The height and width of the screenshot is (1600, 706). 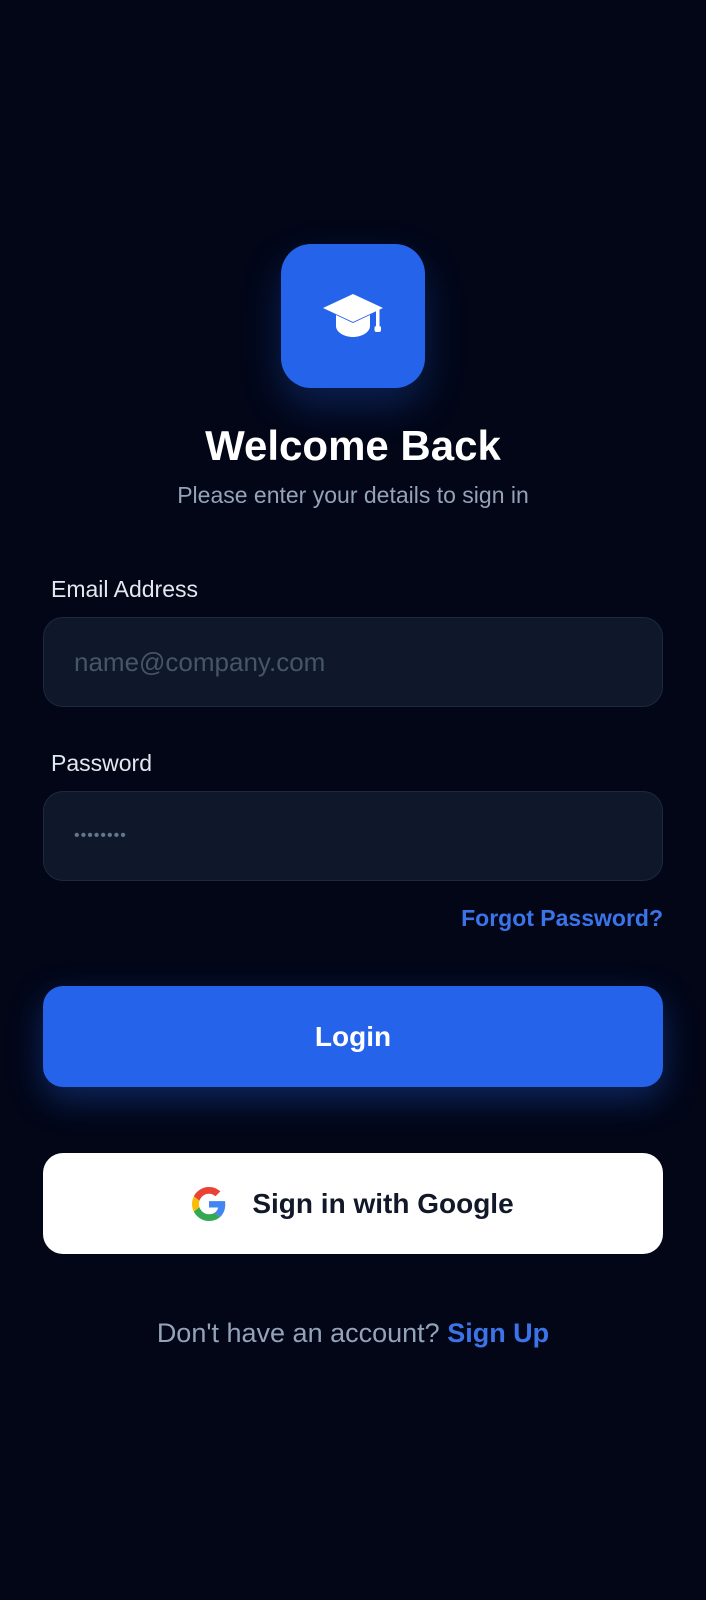 I want to click on graduation-cap-icon, so click(x=353, y=315).